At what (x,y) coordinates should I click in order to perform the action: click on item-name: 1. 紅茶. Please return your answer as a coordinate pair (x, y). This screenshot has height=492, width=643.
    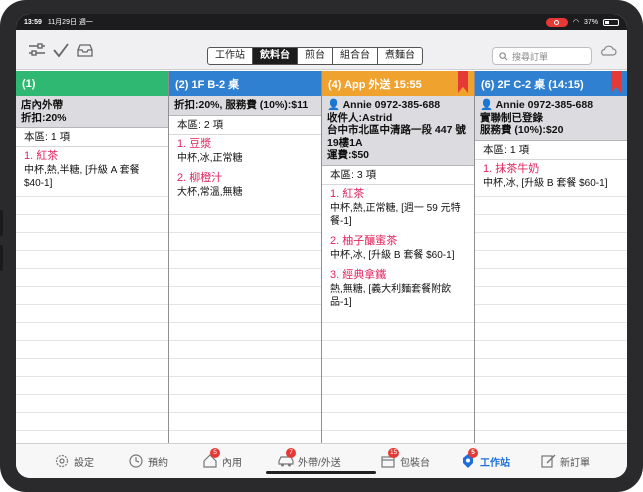
    Looking at the image, I should click on (347, 193).